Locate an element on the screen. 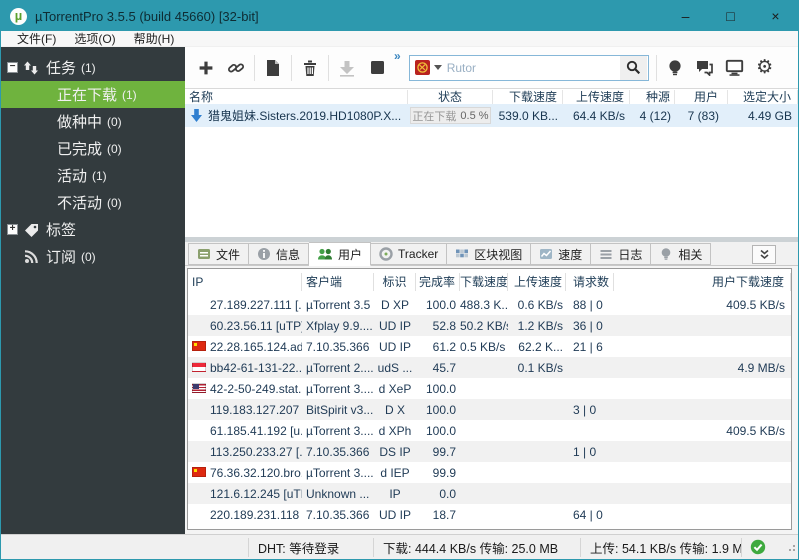 The width and height of the screenshot is (799, 560). start-download-button is located at coordinates (347, 68).